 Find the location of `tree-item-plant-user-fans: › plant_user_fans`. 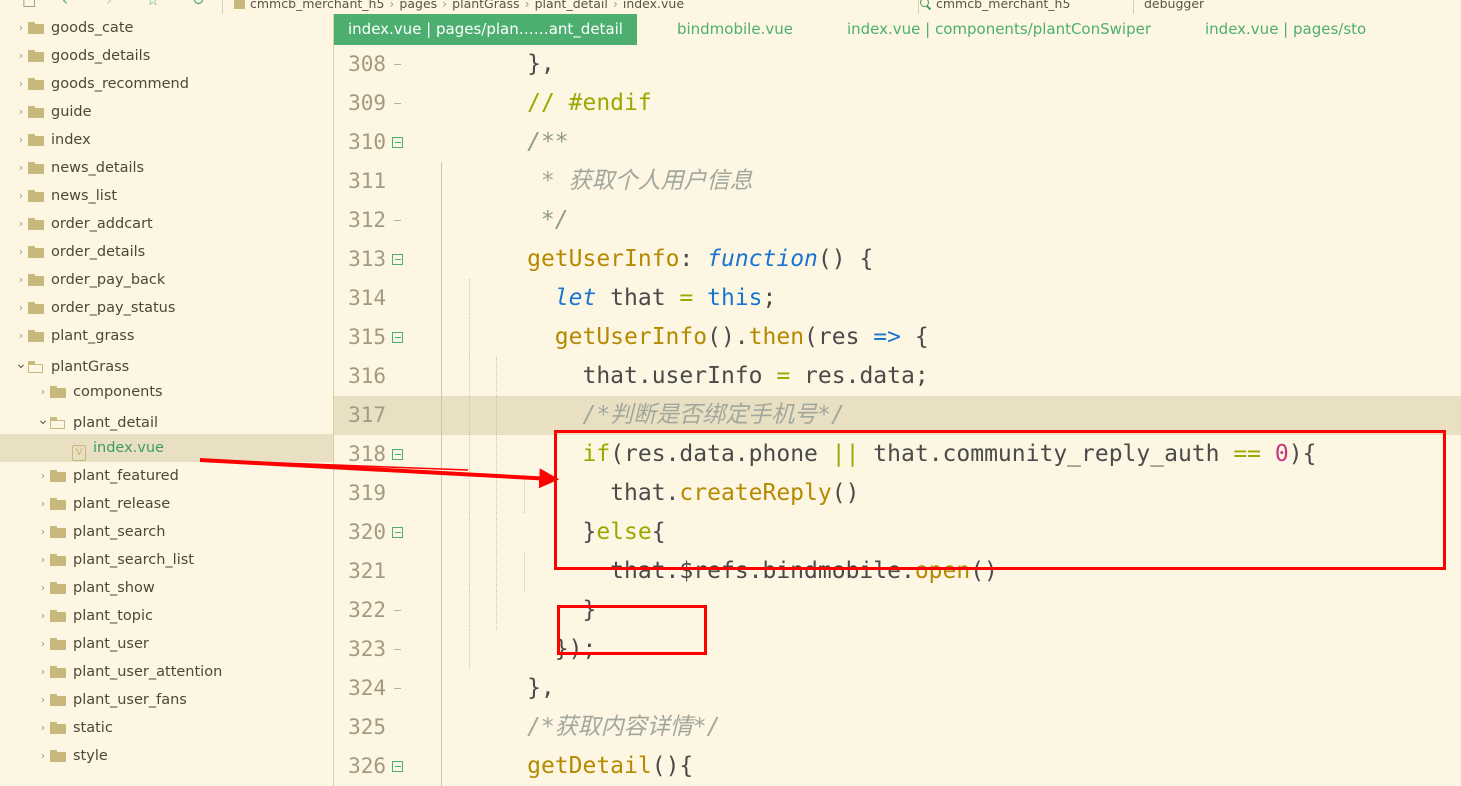

tree-item-plant-user-fans: › plant_user_fans is located at coordinates (166, 700).